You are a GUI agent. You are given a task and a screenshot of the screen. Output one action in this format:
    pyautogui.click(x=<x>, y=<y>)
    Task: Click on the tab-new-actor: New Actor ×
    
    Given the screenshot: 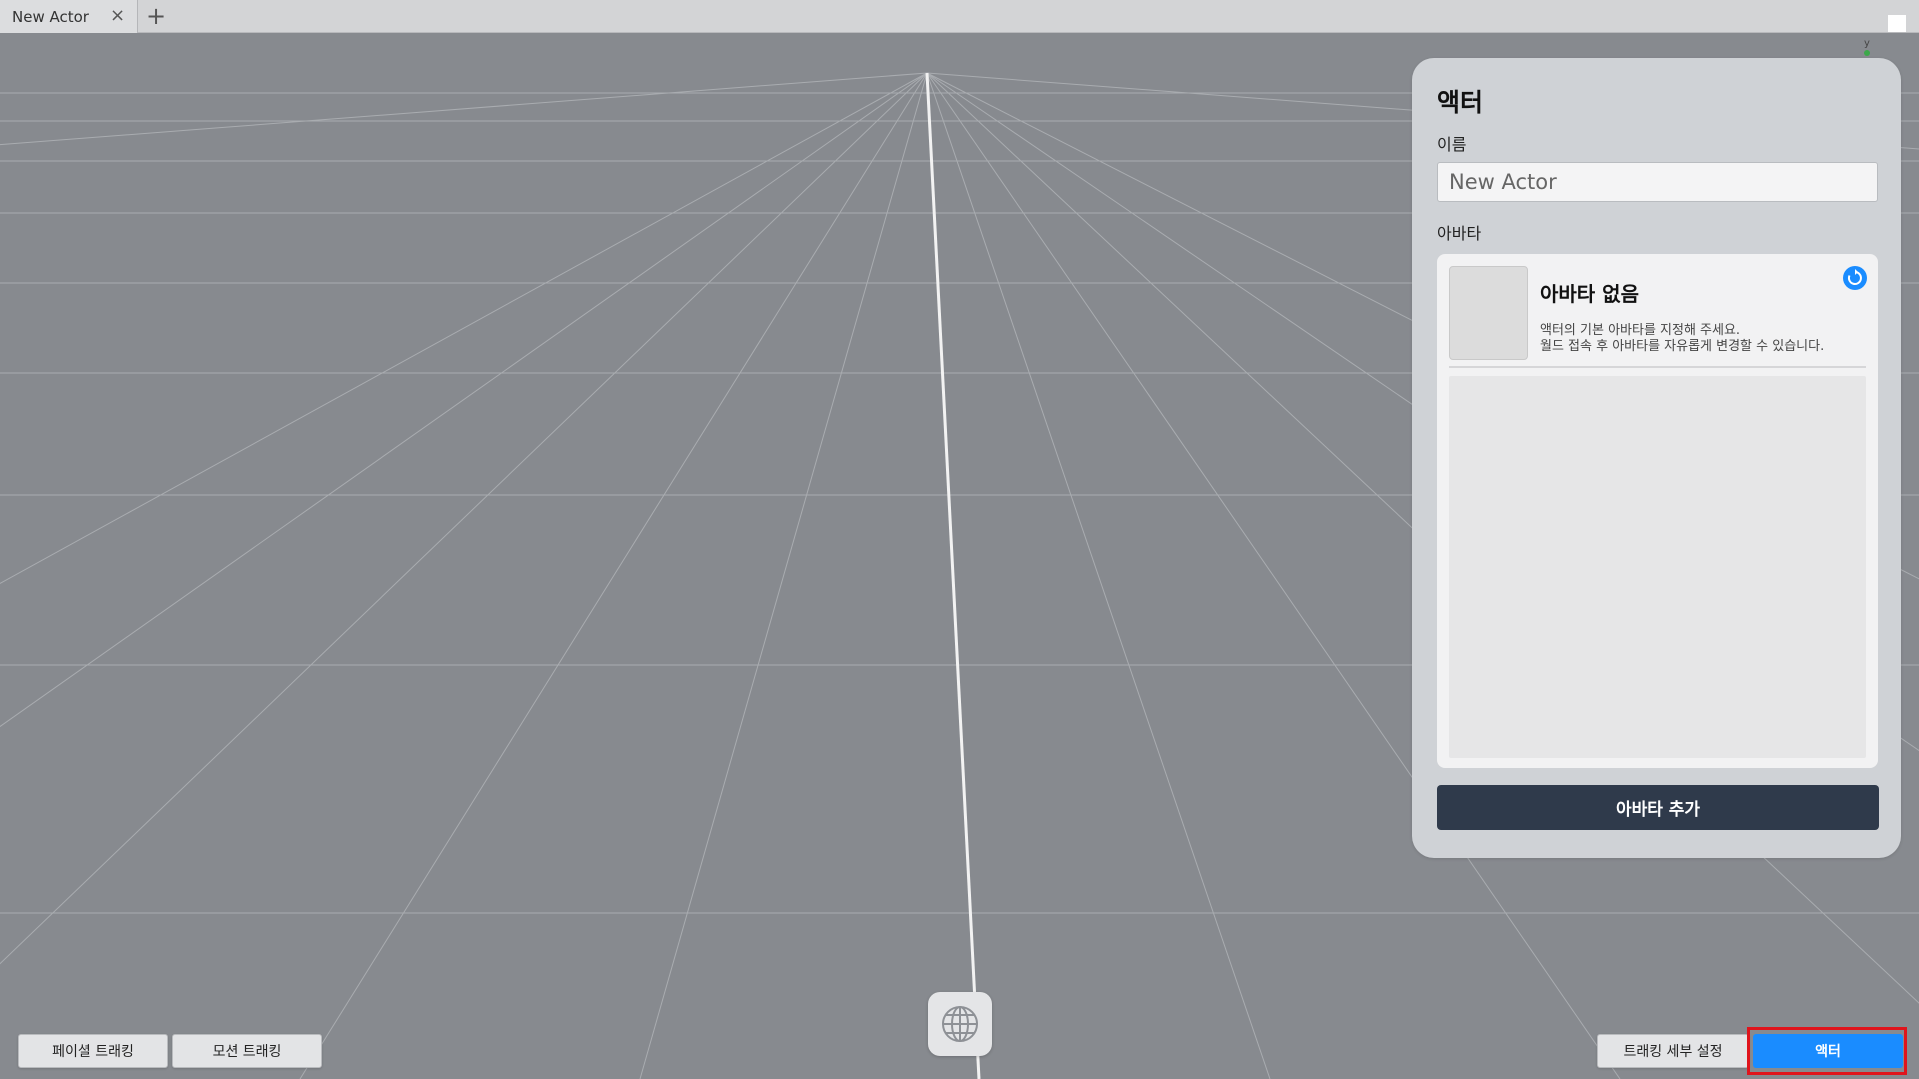 What is the action you would take?
    pyautogui.click(x=69, y=16)
    